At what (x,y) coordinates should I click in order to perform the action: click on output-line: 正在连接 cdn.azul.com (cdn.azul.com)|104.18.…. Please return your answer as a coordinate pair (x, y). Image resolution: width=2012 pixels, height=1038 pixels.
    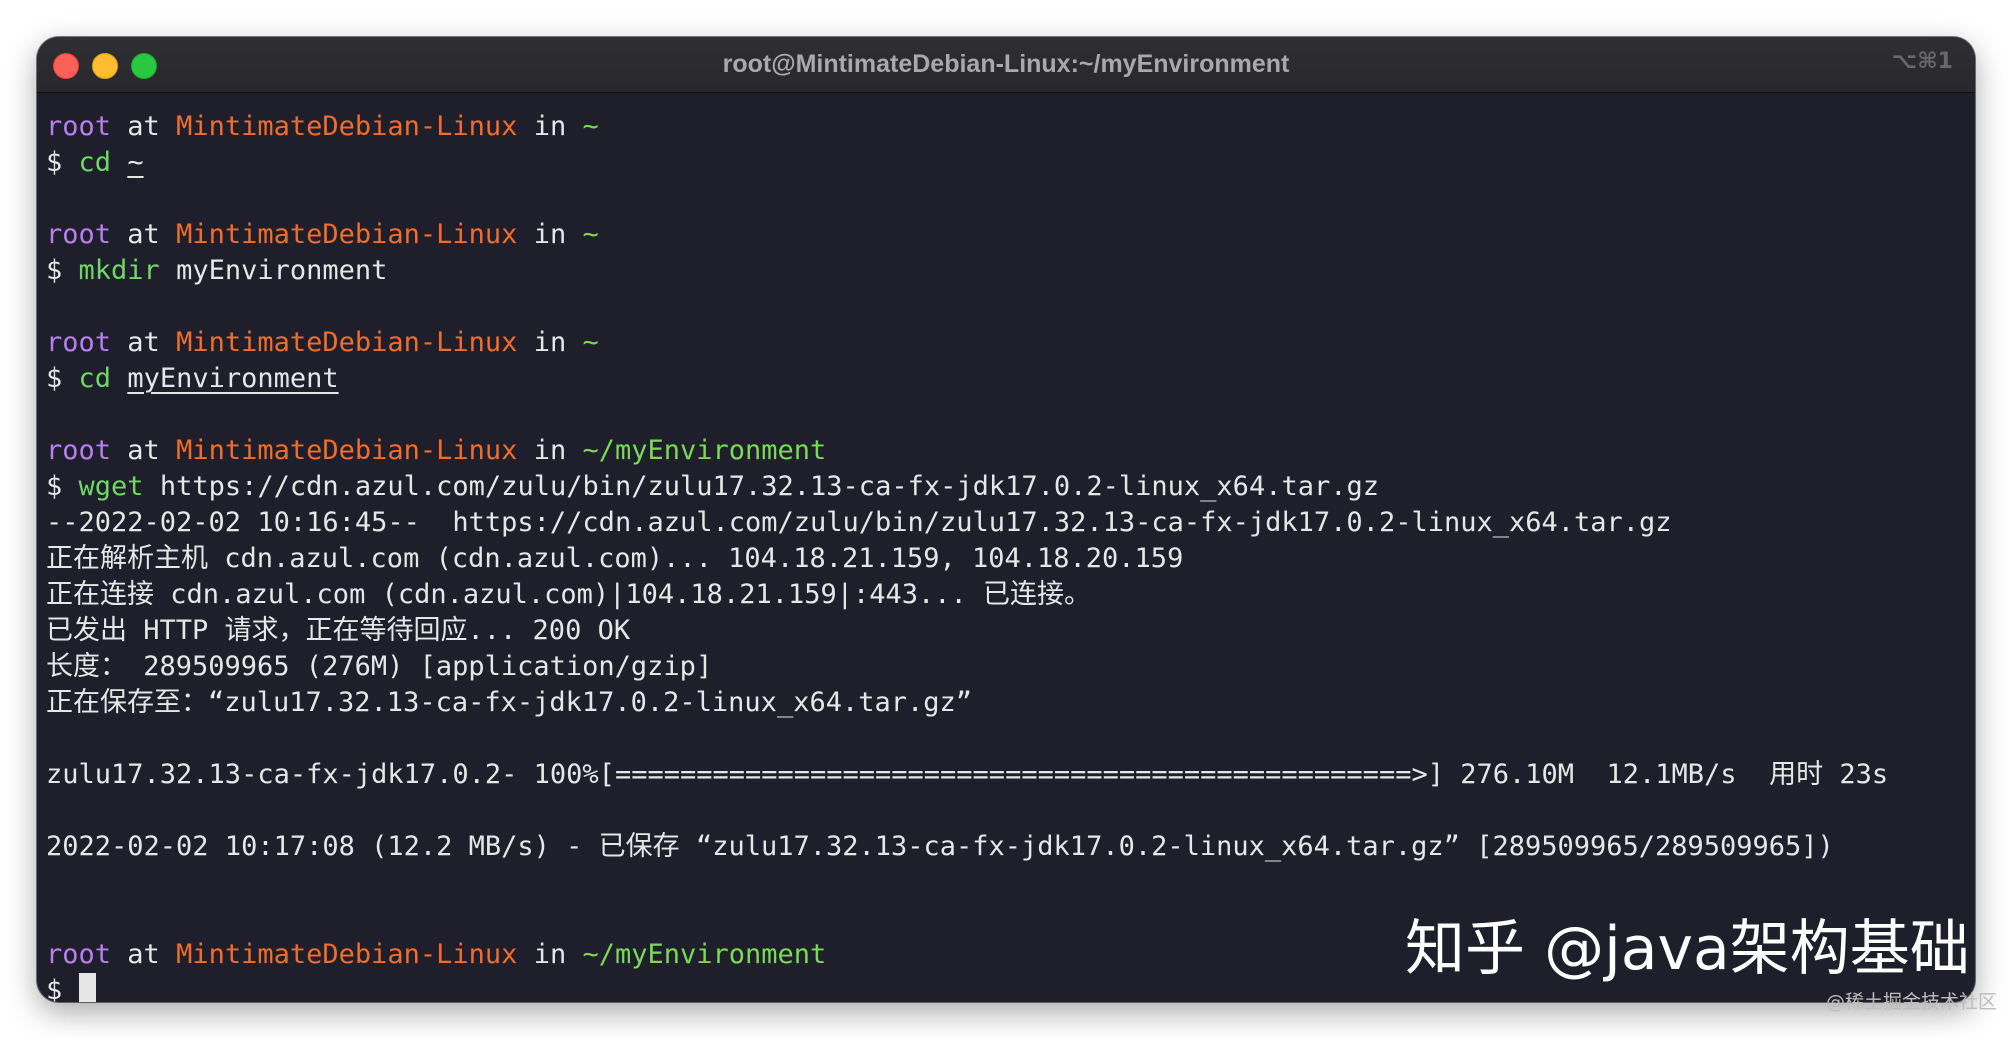
    Looking at the image, I should click on (569, 594).